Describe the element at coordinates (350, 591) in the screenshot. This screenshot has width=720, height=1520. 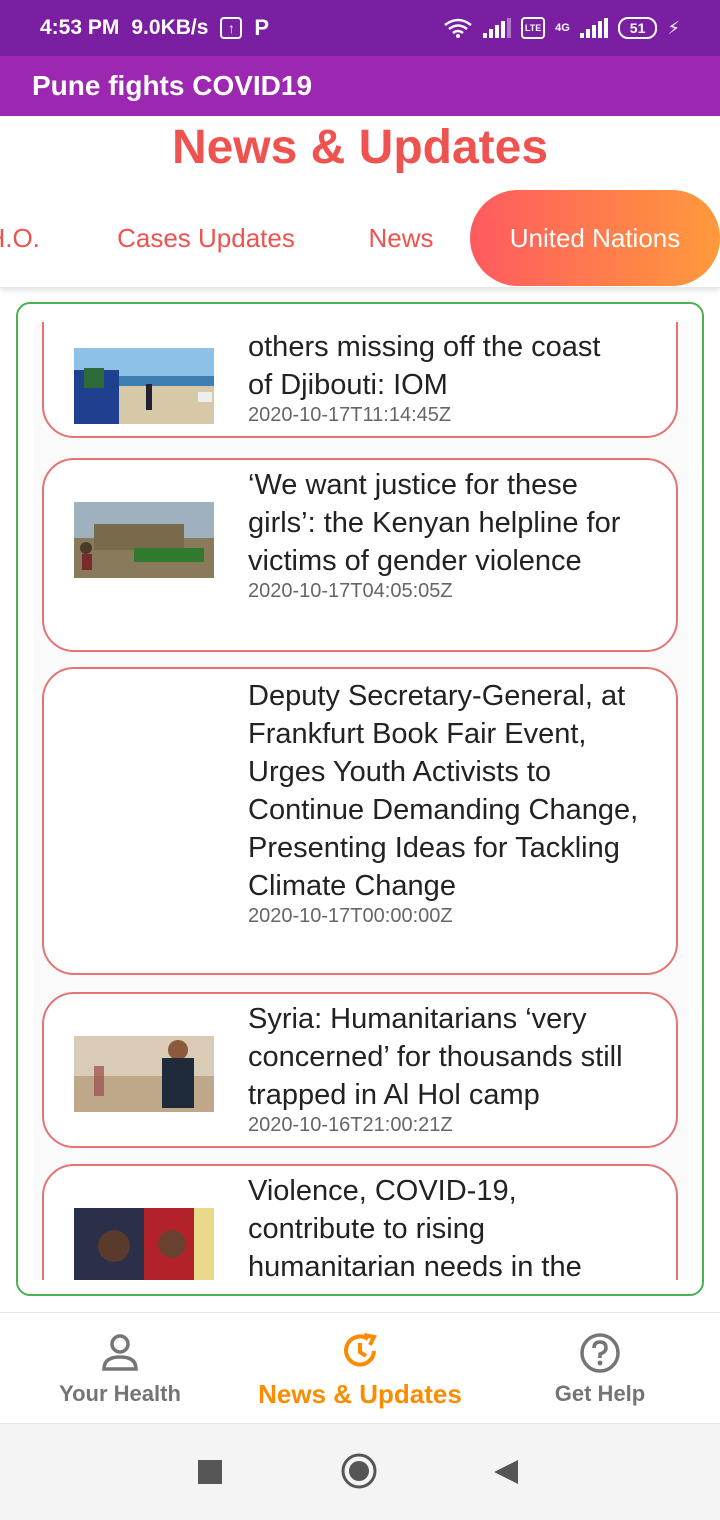
I see `news-date: 2020-10-17T04:05:05Z` at that location.